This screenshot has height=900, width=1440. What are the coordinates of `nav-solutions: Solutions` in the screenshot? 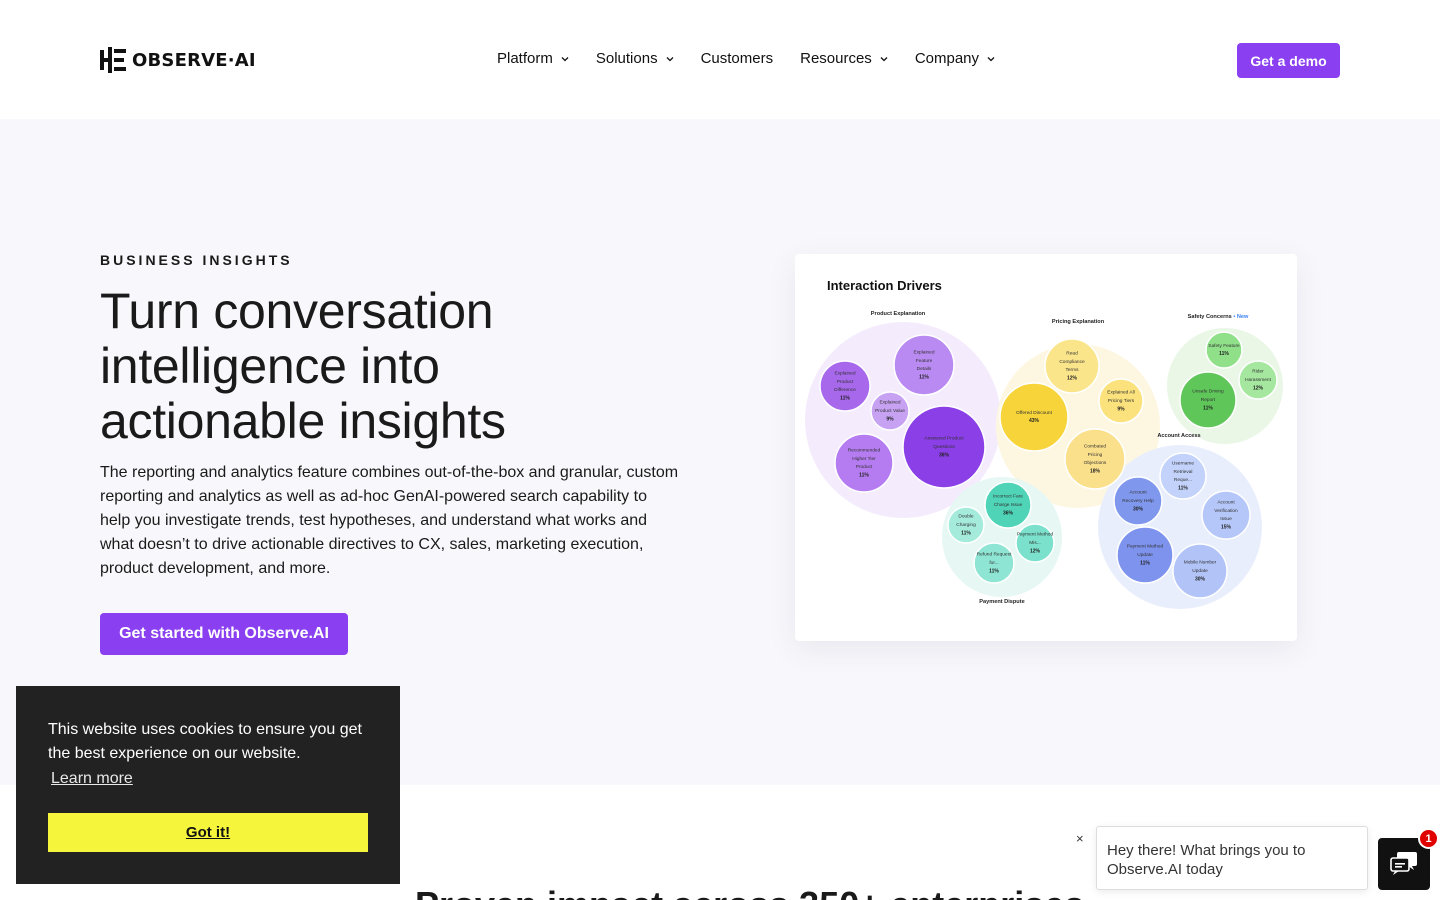 It's located at (635, 58).